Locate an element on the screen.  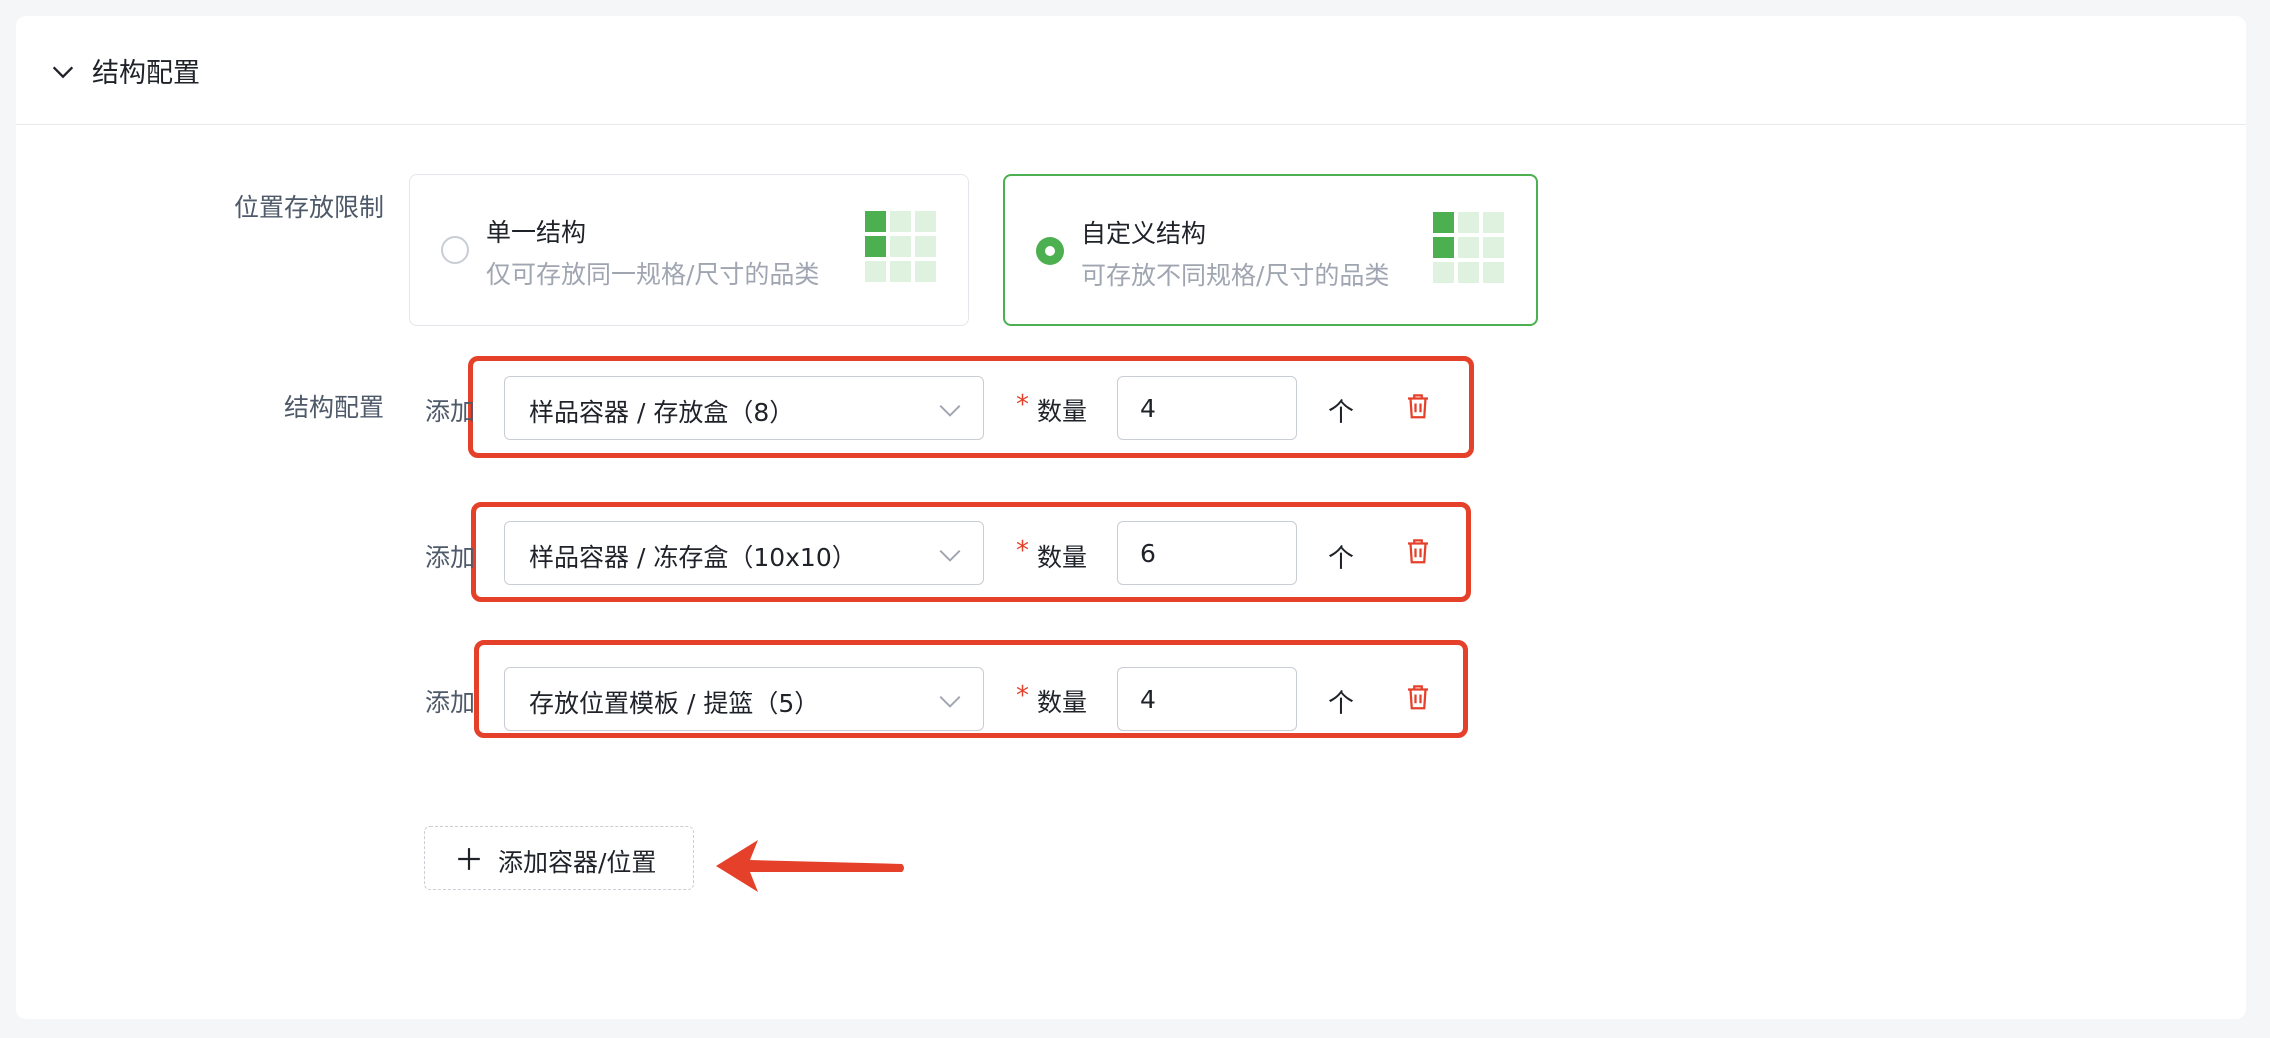
option-desc: 可存放不同规格/尺寸的品类 is located at coordinates (1235, 275).